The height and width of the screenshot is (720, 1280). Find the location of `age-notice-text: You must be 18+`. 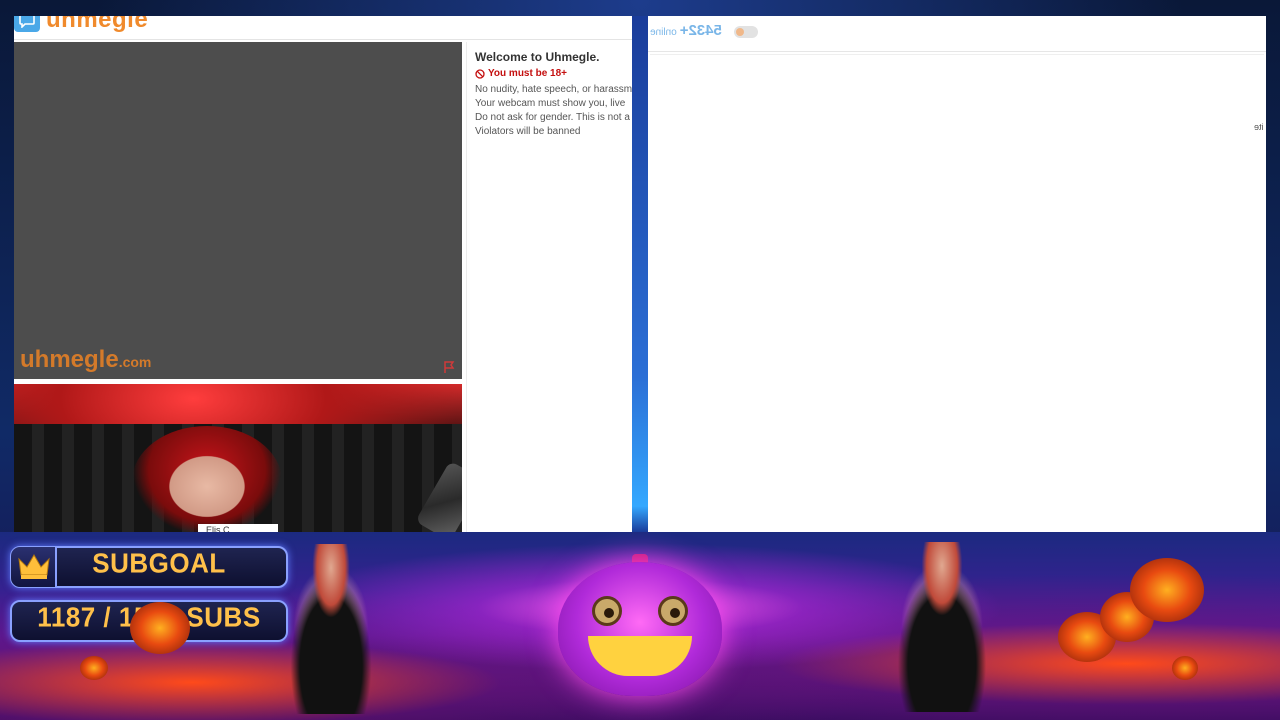

age-notice-text: You must be 18+ is located at coordinates (528, 73).